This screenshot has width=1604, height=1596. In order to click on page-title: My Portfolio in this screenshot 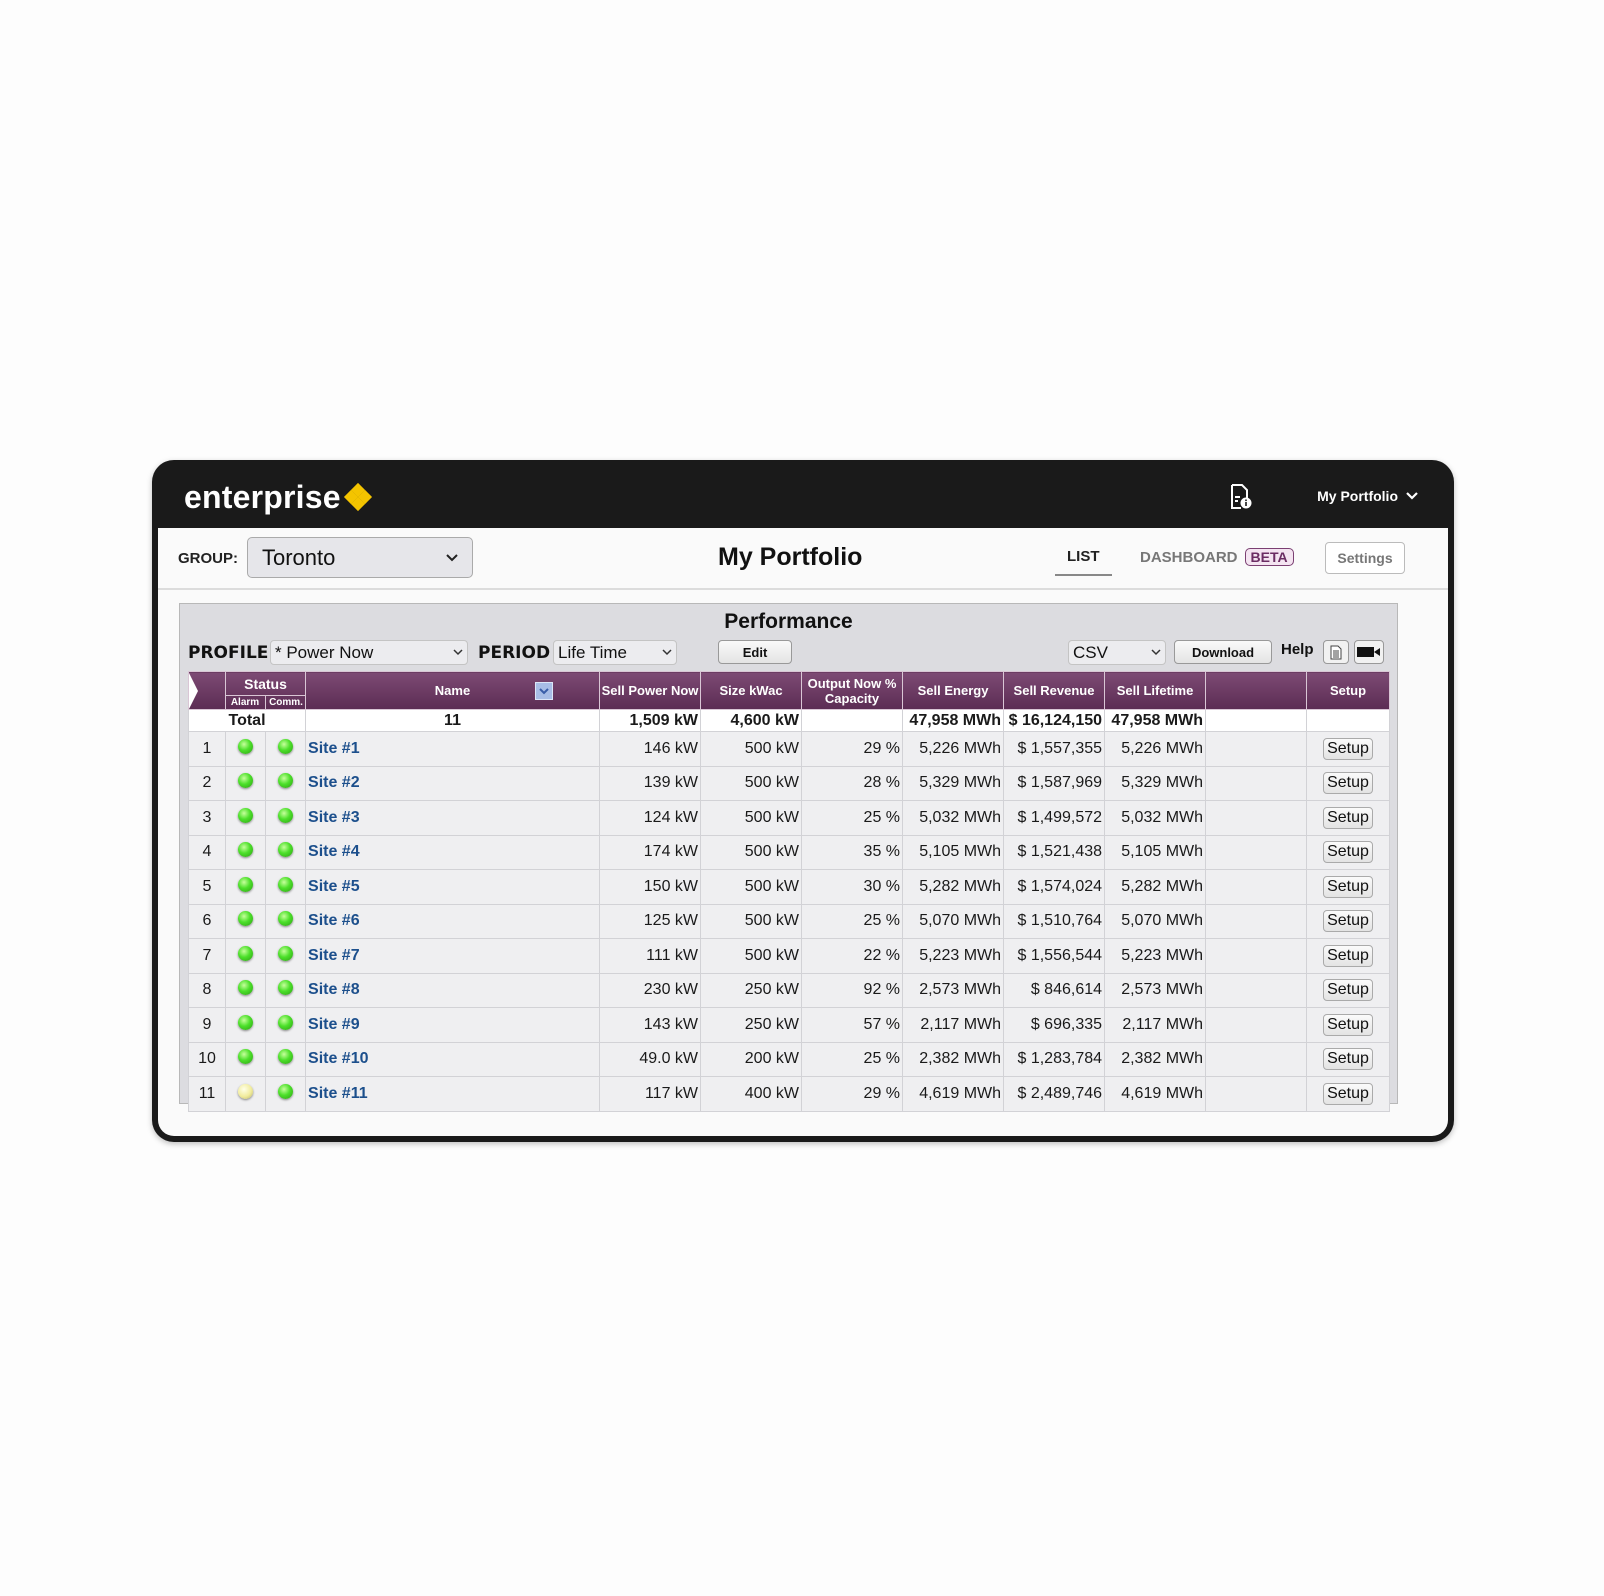, I will do `click(790, 557)`.